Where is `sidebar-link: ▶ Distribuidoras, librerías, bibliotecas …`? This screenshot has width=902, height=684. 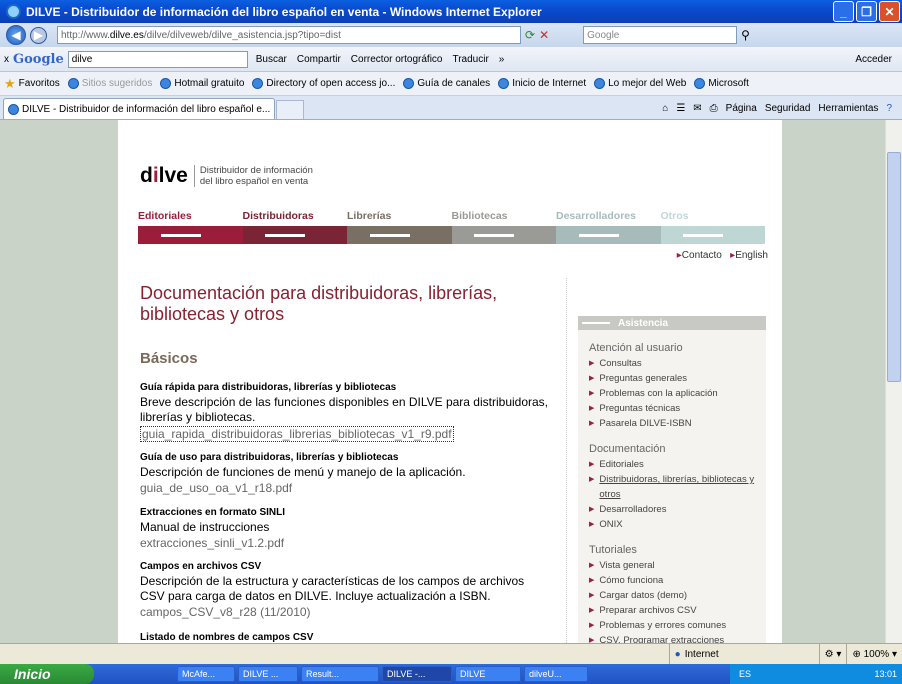
sidebar-link: ▶ Distribuidoras, librerías, bibliotecas … is located at coordinates (677, 487).